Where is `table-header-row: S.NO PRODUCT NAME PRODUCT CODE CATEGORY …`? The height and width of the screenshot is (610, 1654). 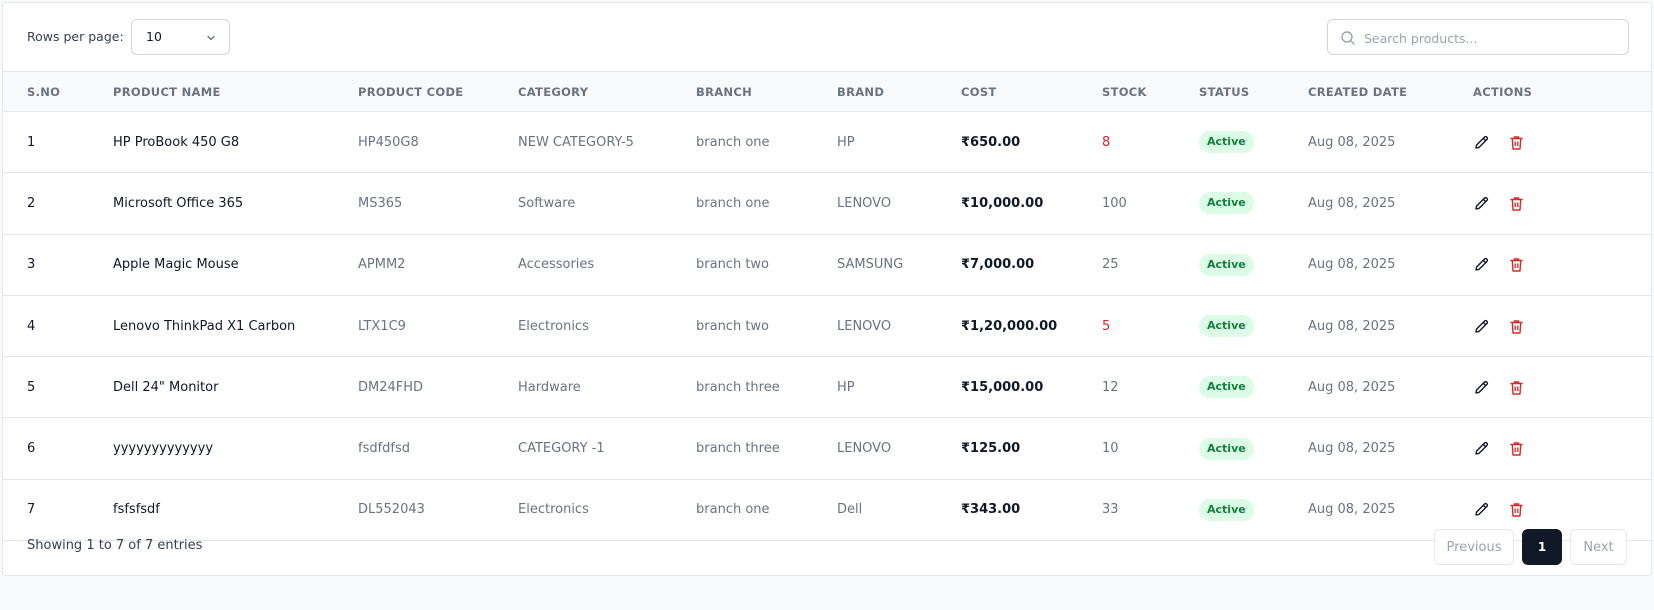
table-header-row: S.NO PRODUCT NAME PRODUCT CODE CATEGORY … is located at coordinates (827, 91).